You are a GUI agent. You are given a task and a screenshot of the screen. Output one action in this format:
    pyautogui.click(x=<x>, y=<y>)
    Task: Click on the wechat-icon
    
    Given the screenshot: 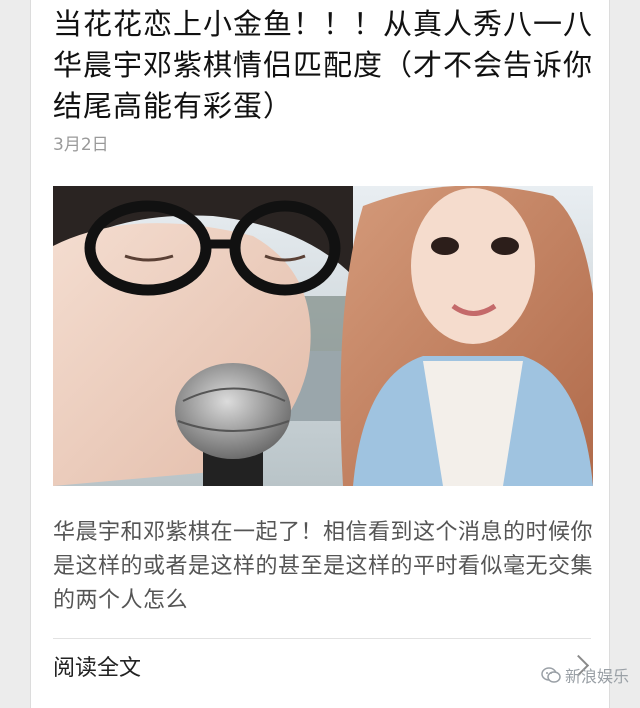 What is the action you would take?
    pyautogui.click(x=551, y=675)
    